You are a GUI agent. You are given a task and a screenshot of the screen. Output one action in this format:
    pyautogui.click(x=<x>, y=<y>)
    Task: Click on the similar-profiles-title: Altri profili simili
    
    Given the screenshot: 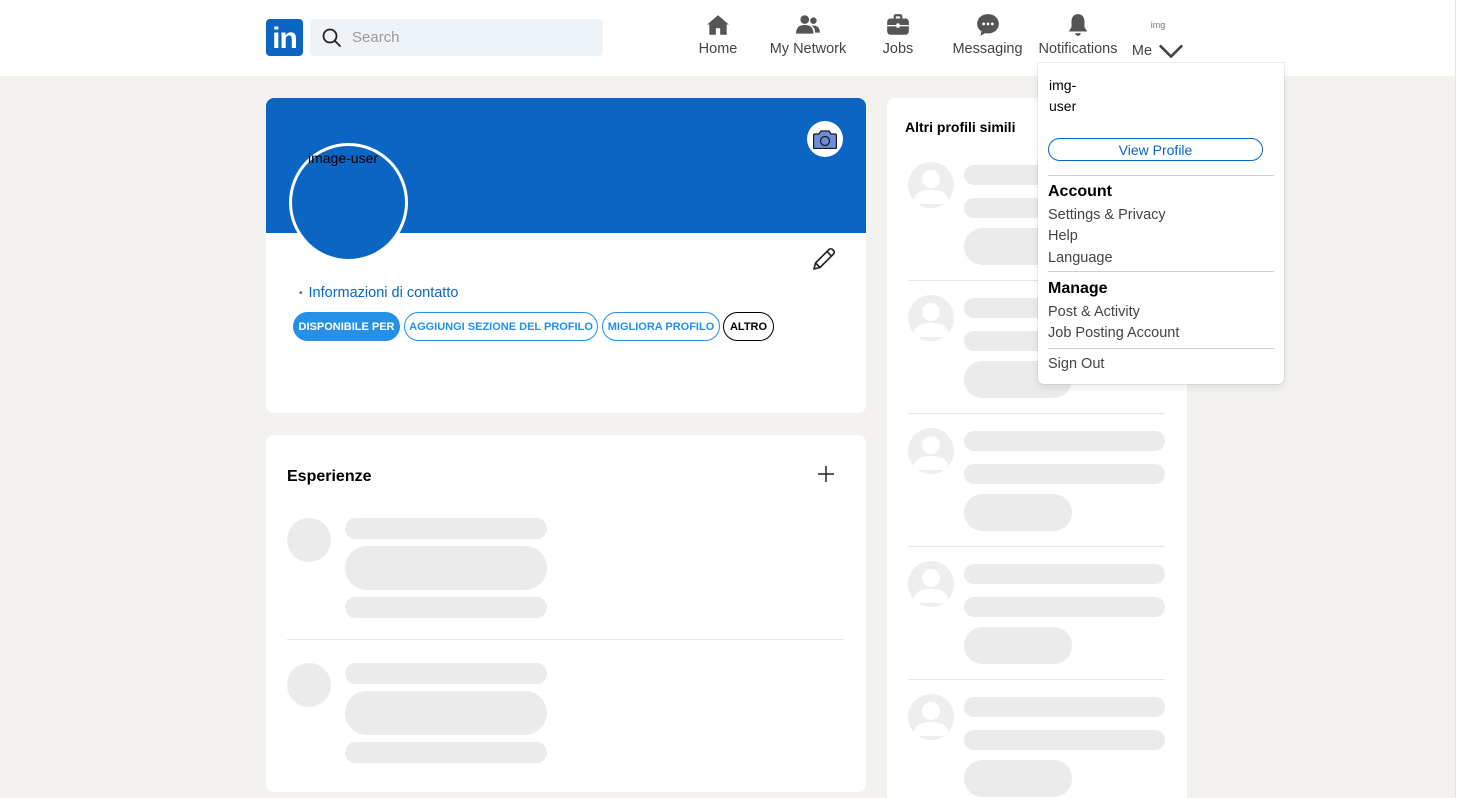 What is the action you would take?
    pyautogui.click(x=960, y=127)
    